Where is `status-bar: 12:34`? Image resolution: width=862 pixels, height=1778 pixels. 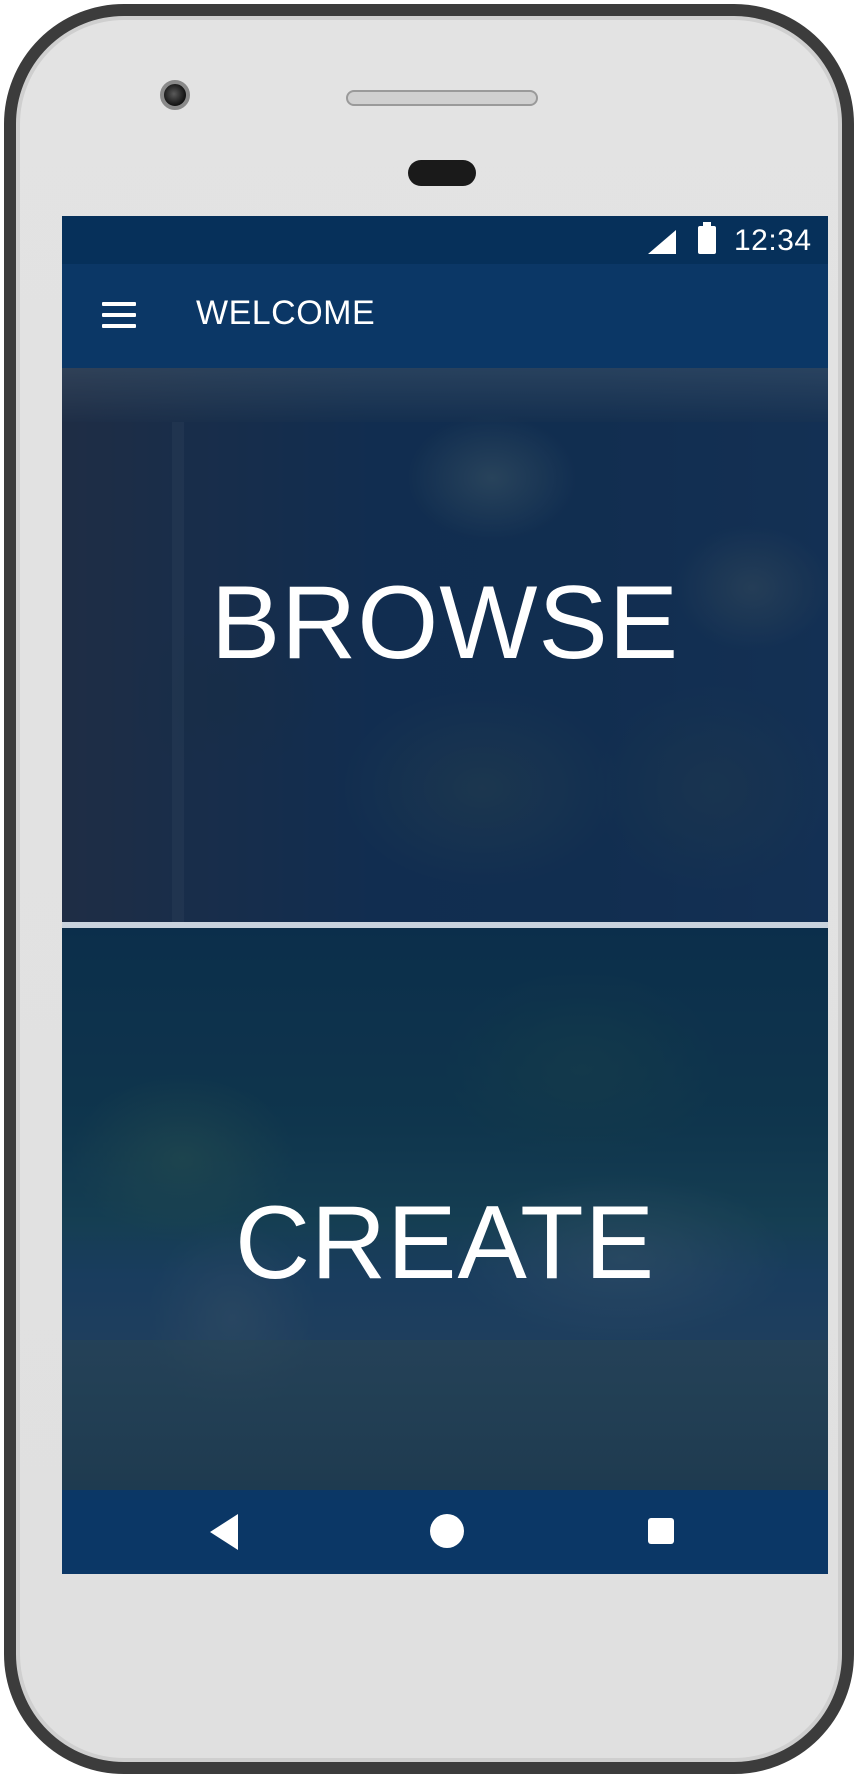 status-bar: 12:34 is located at coordinates (445, 240).